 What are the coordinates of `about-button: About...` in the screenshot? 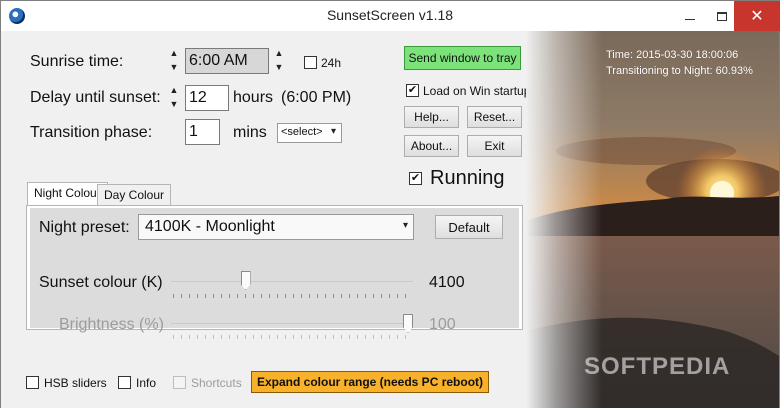 It's located at (431, 146).